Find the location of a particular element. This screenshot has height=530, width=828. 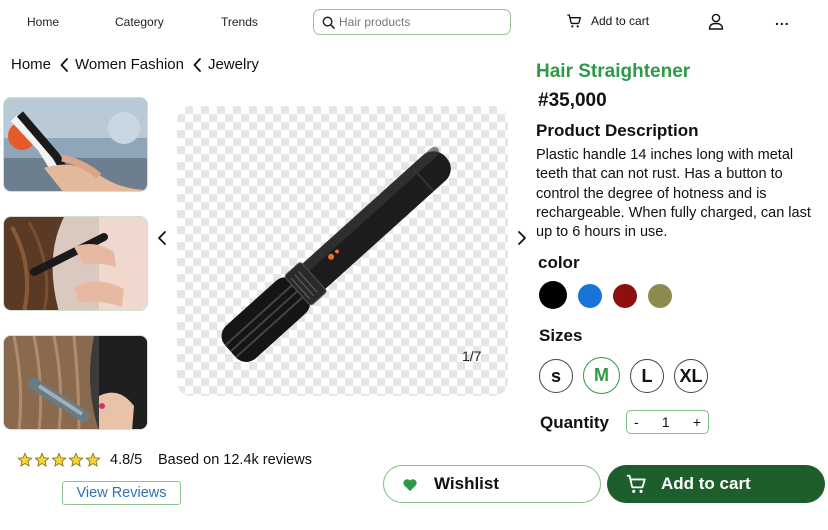

nav-trends: Trends is located at coordinates (239, 22).